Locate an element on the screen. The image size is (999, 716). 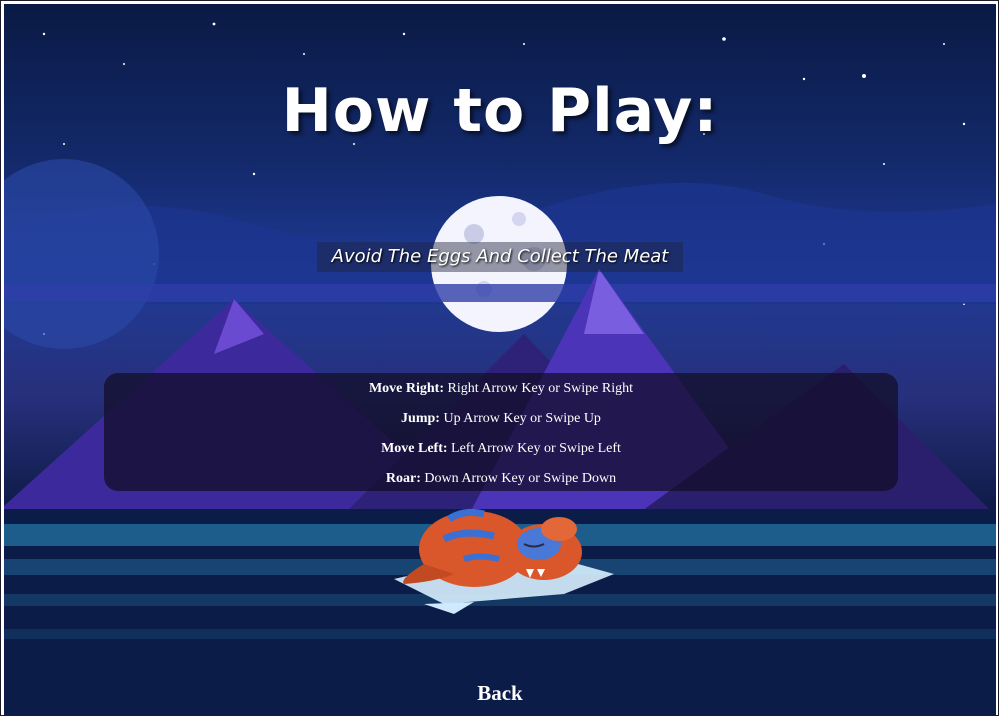
page-title: How to Play: is located at coordinates (500, 111).